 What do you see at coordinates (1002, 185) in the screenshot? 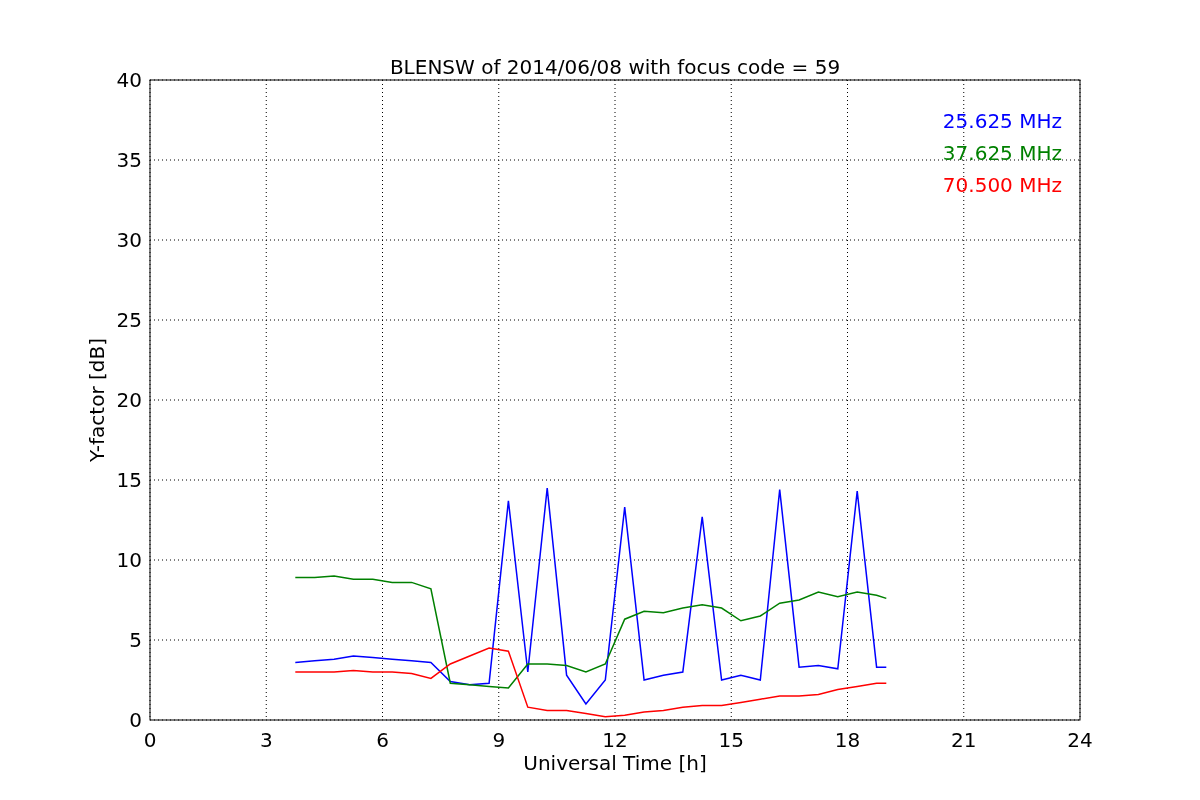
I see `legend-label: 70.500 MHz` at bounding box center [1002, 185].